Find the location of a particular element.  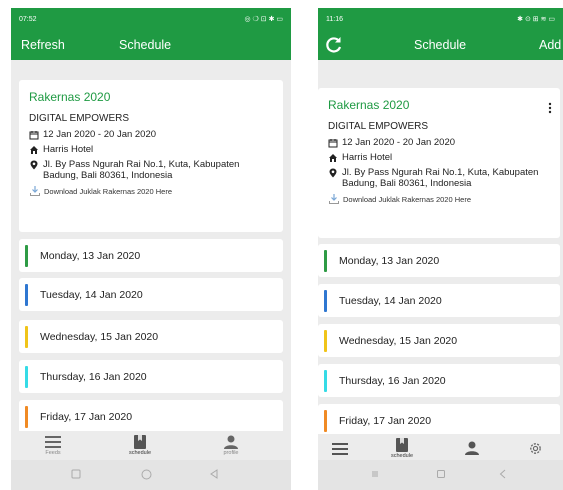

refresh-button: Refresh is located at coordinates (43, 45).